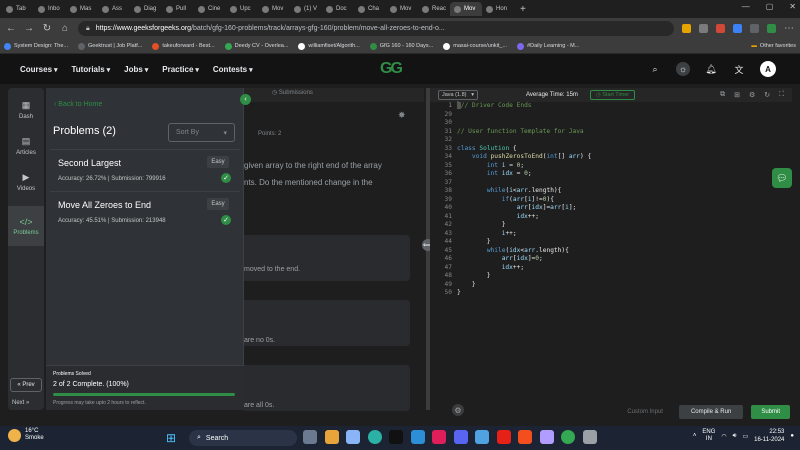 The height and width of the screenshot is (450, 800). I want to click on edge-icon, so click(374, 437).